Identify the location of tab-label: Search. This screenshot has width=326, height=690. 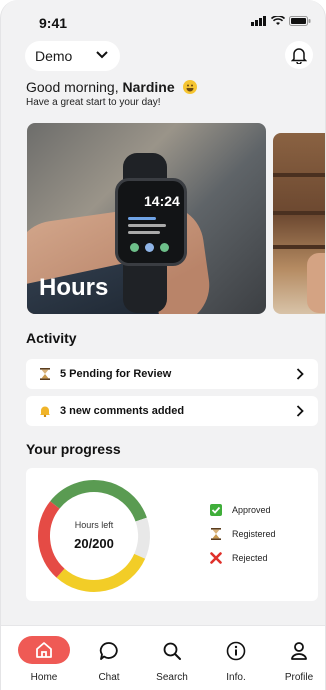
(172, 677).